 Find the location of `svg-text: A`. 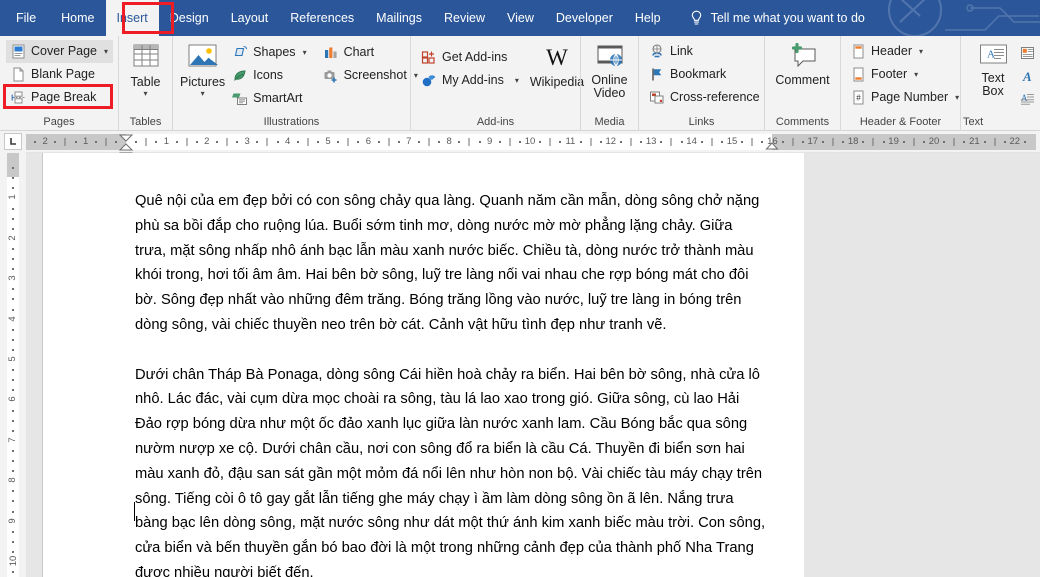

svg-text: A is located at coordinates (1027, 76).